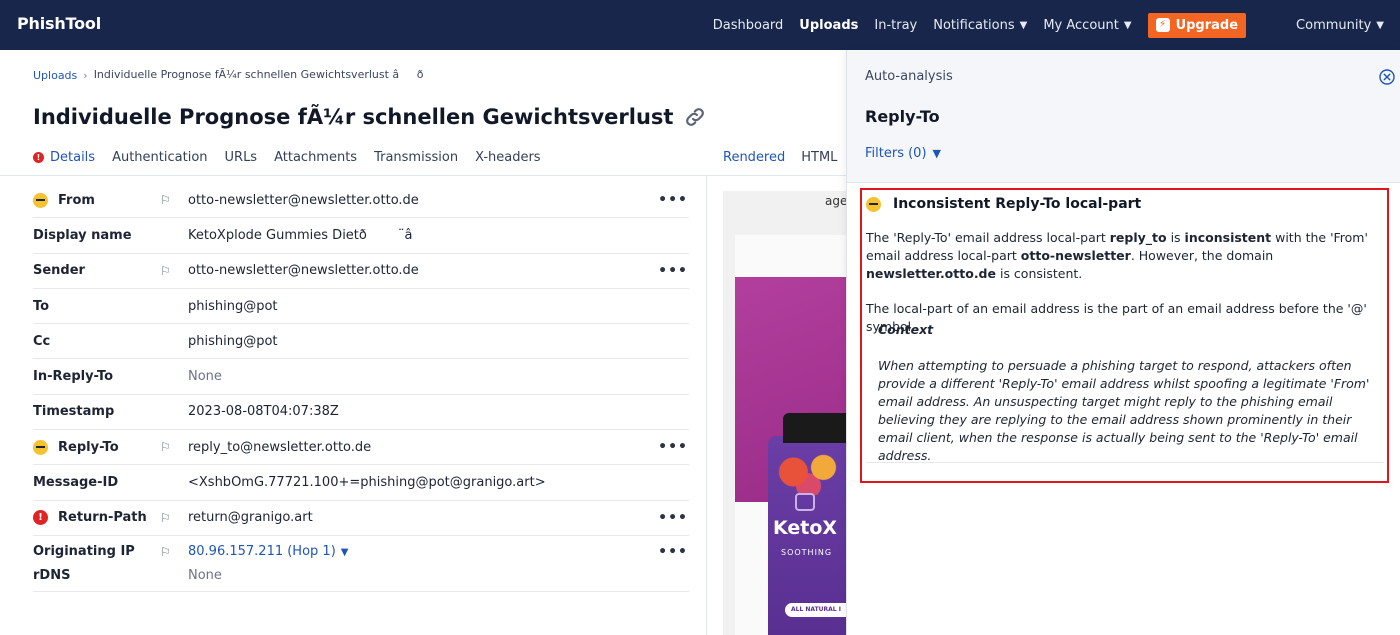 The height and width of the screenshot is (635, 1400). I want to click on finding-title: Inconsistent Reply-To local-part, so click(1017, 204).